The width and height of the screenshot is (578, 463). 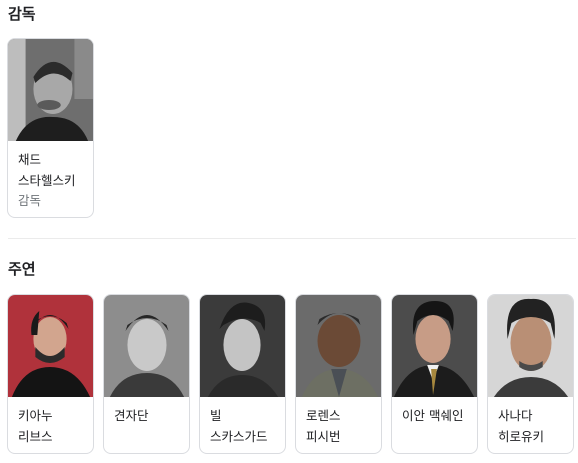 What do you see at coordinates (323, 426) in the screenshot?
I see `cast-name: 로렌스 피시번` at bounding box center [323, 426].